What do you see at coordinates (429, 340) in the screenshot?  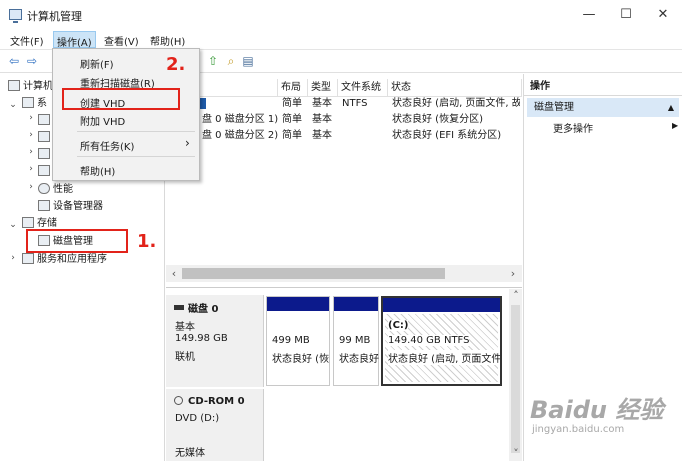 I see `partition-size: 149.40 GB NTFS` at bounding box center [429, 340].